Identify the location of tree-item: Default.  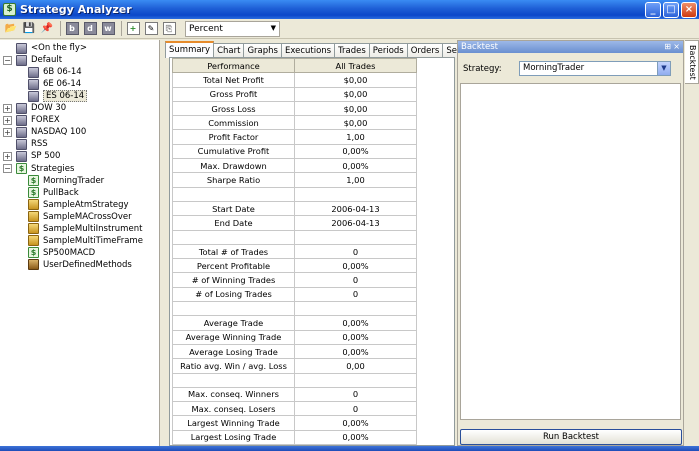
(39, 60).